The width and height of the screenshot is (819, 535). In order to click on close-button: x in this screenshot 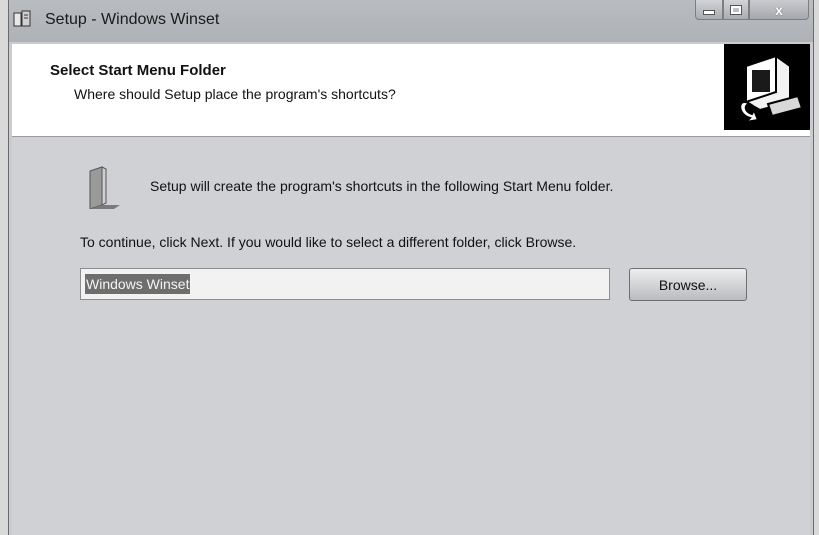, I will do `click(779, 10)`.